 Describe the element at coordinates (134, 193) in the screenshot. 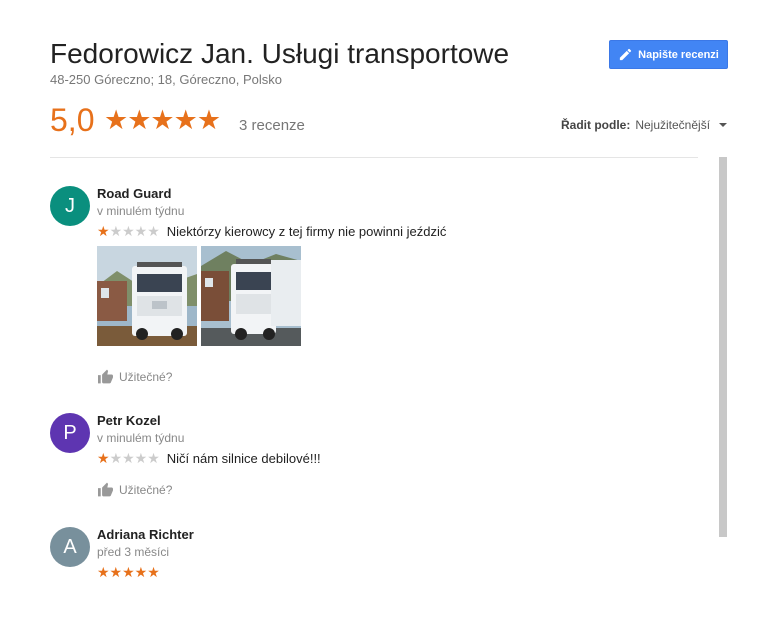

I see `review-author: Road Guard` at that location.